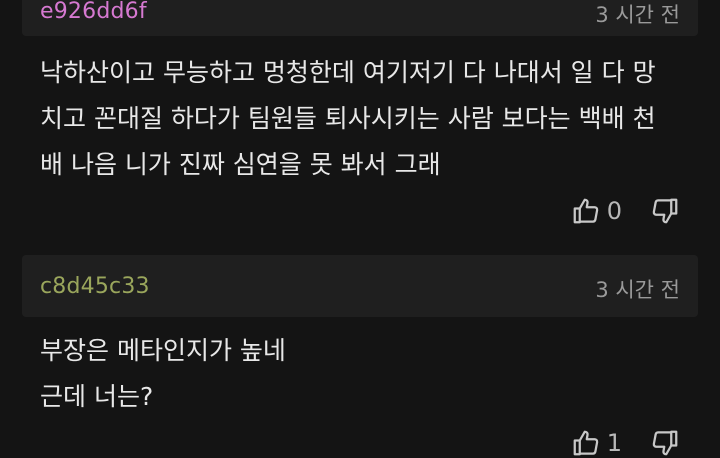 This screenshot has width=720, height=458. Describe the element at coordinates (625, 443) in the screenshot. I see `vote-bar: 1` at that location.